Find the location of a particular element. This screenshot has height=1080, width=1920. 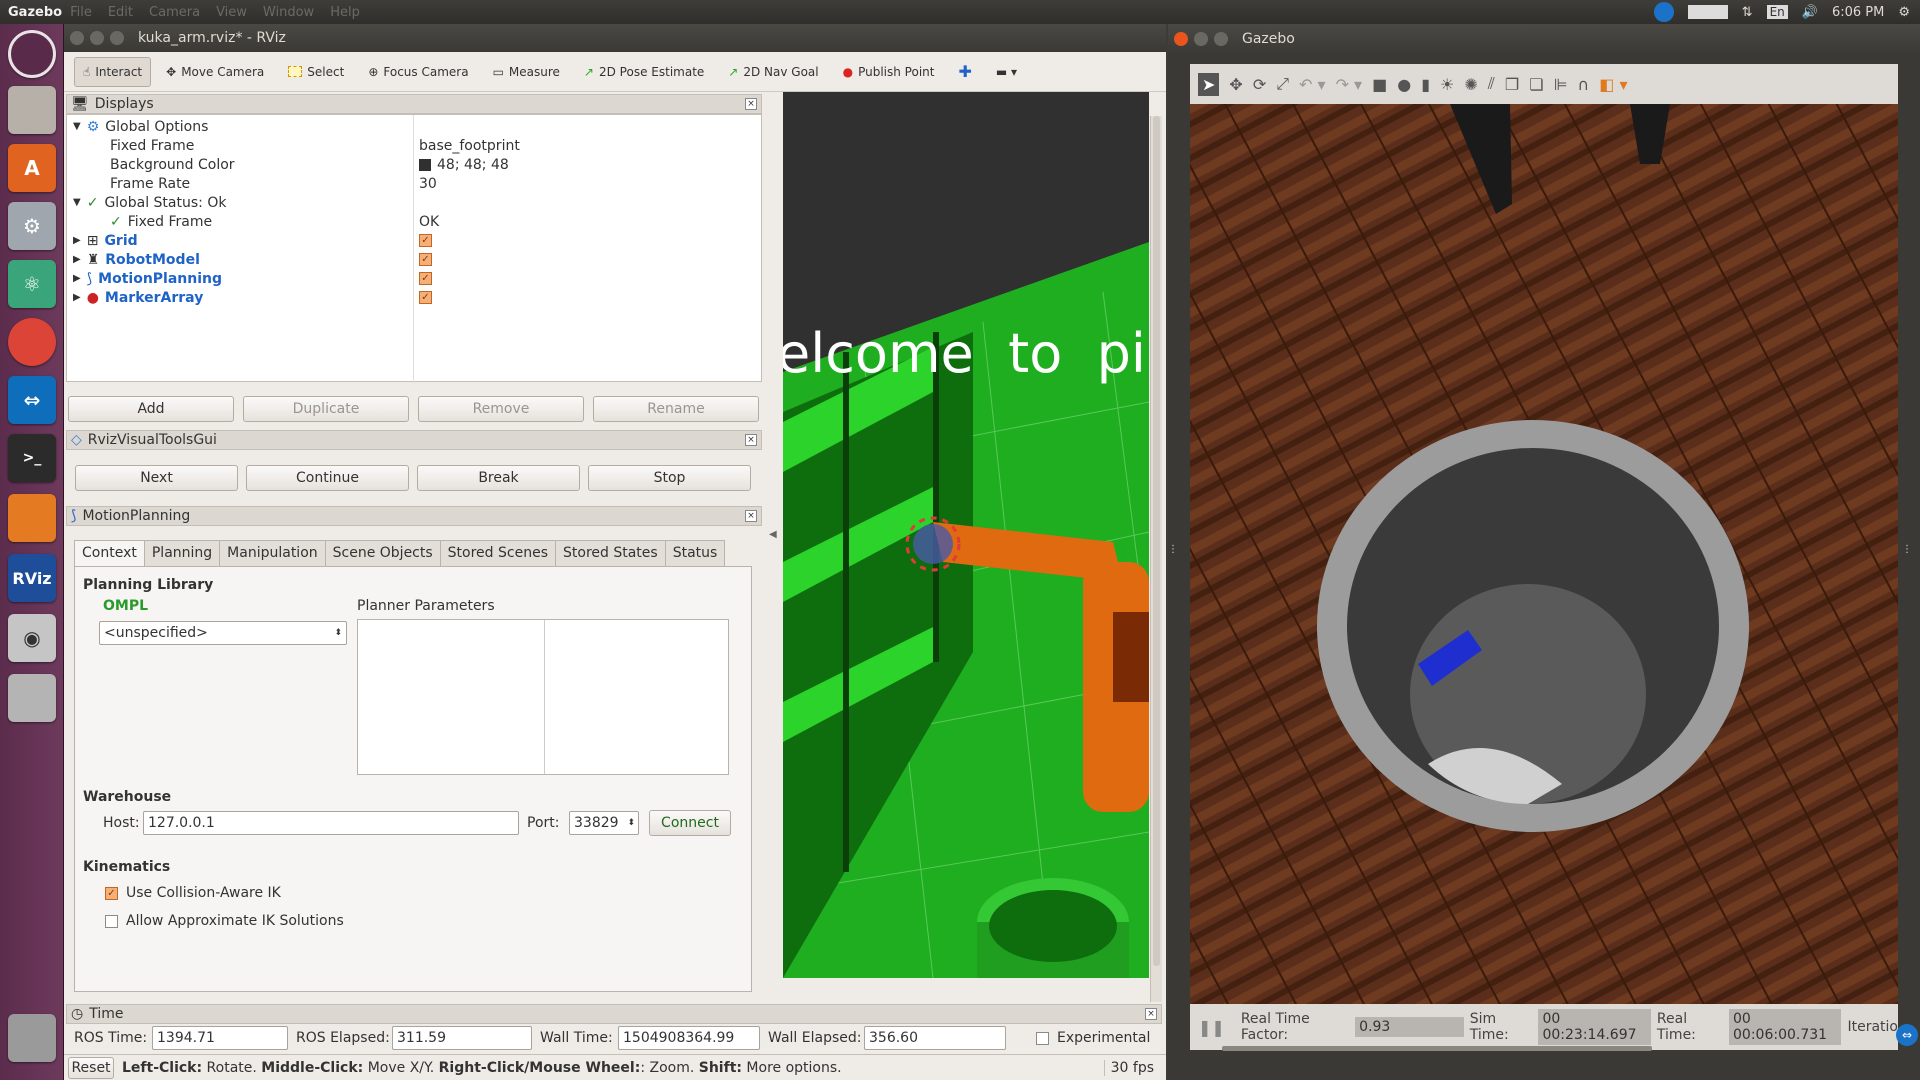

menu-window: Window is located at coordinates (288, 12).